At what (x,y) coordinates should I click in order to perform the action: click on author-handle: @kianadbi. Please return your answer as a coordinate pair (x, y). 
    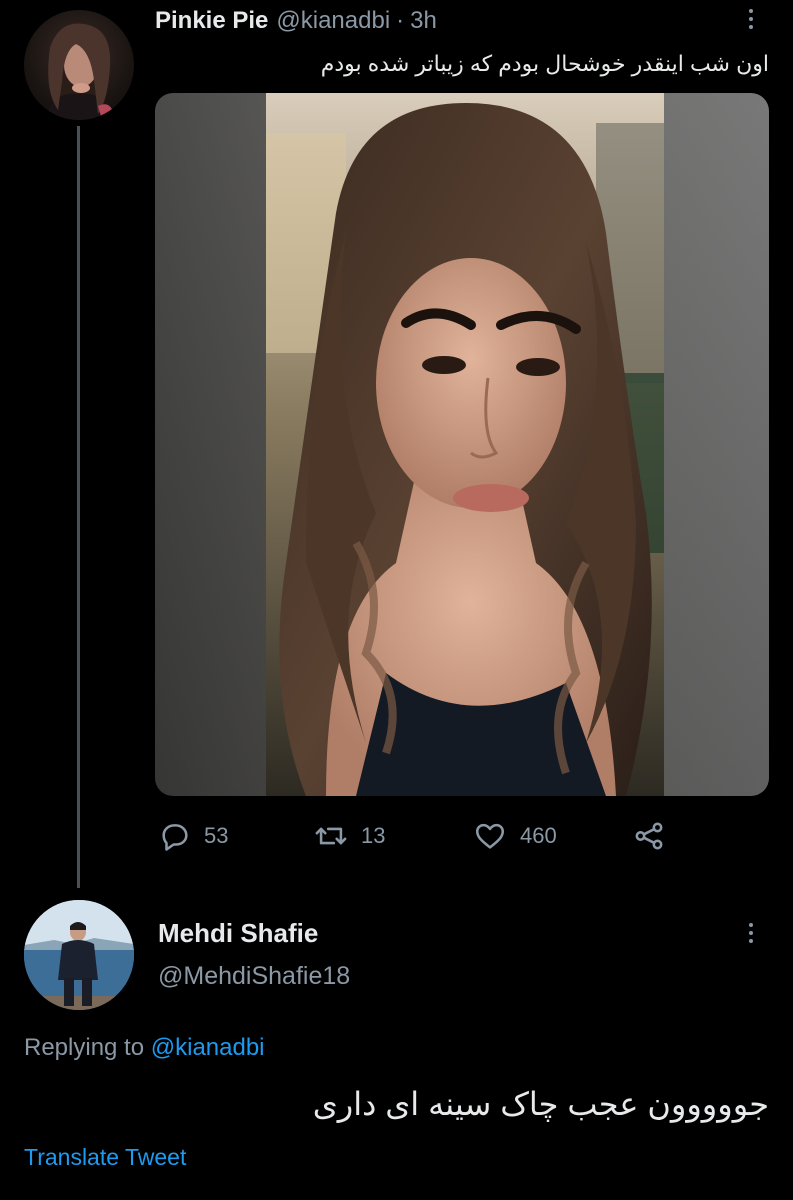
    Looking at the image, I should click on (333, 21).